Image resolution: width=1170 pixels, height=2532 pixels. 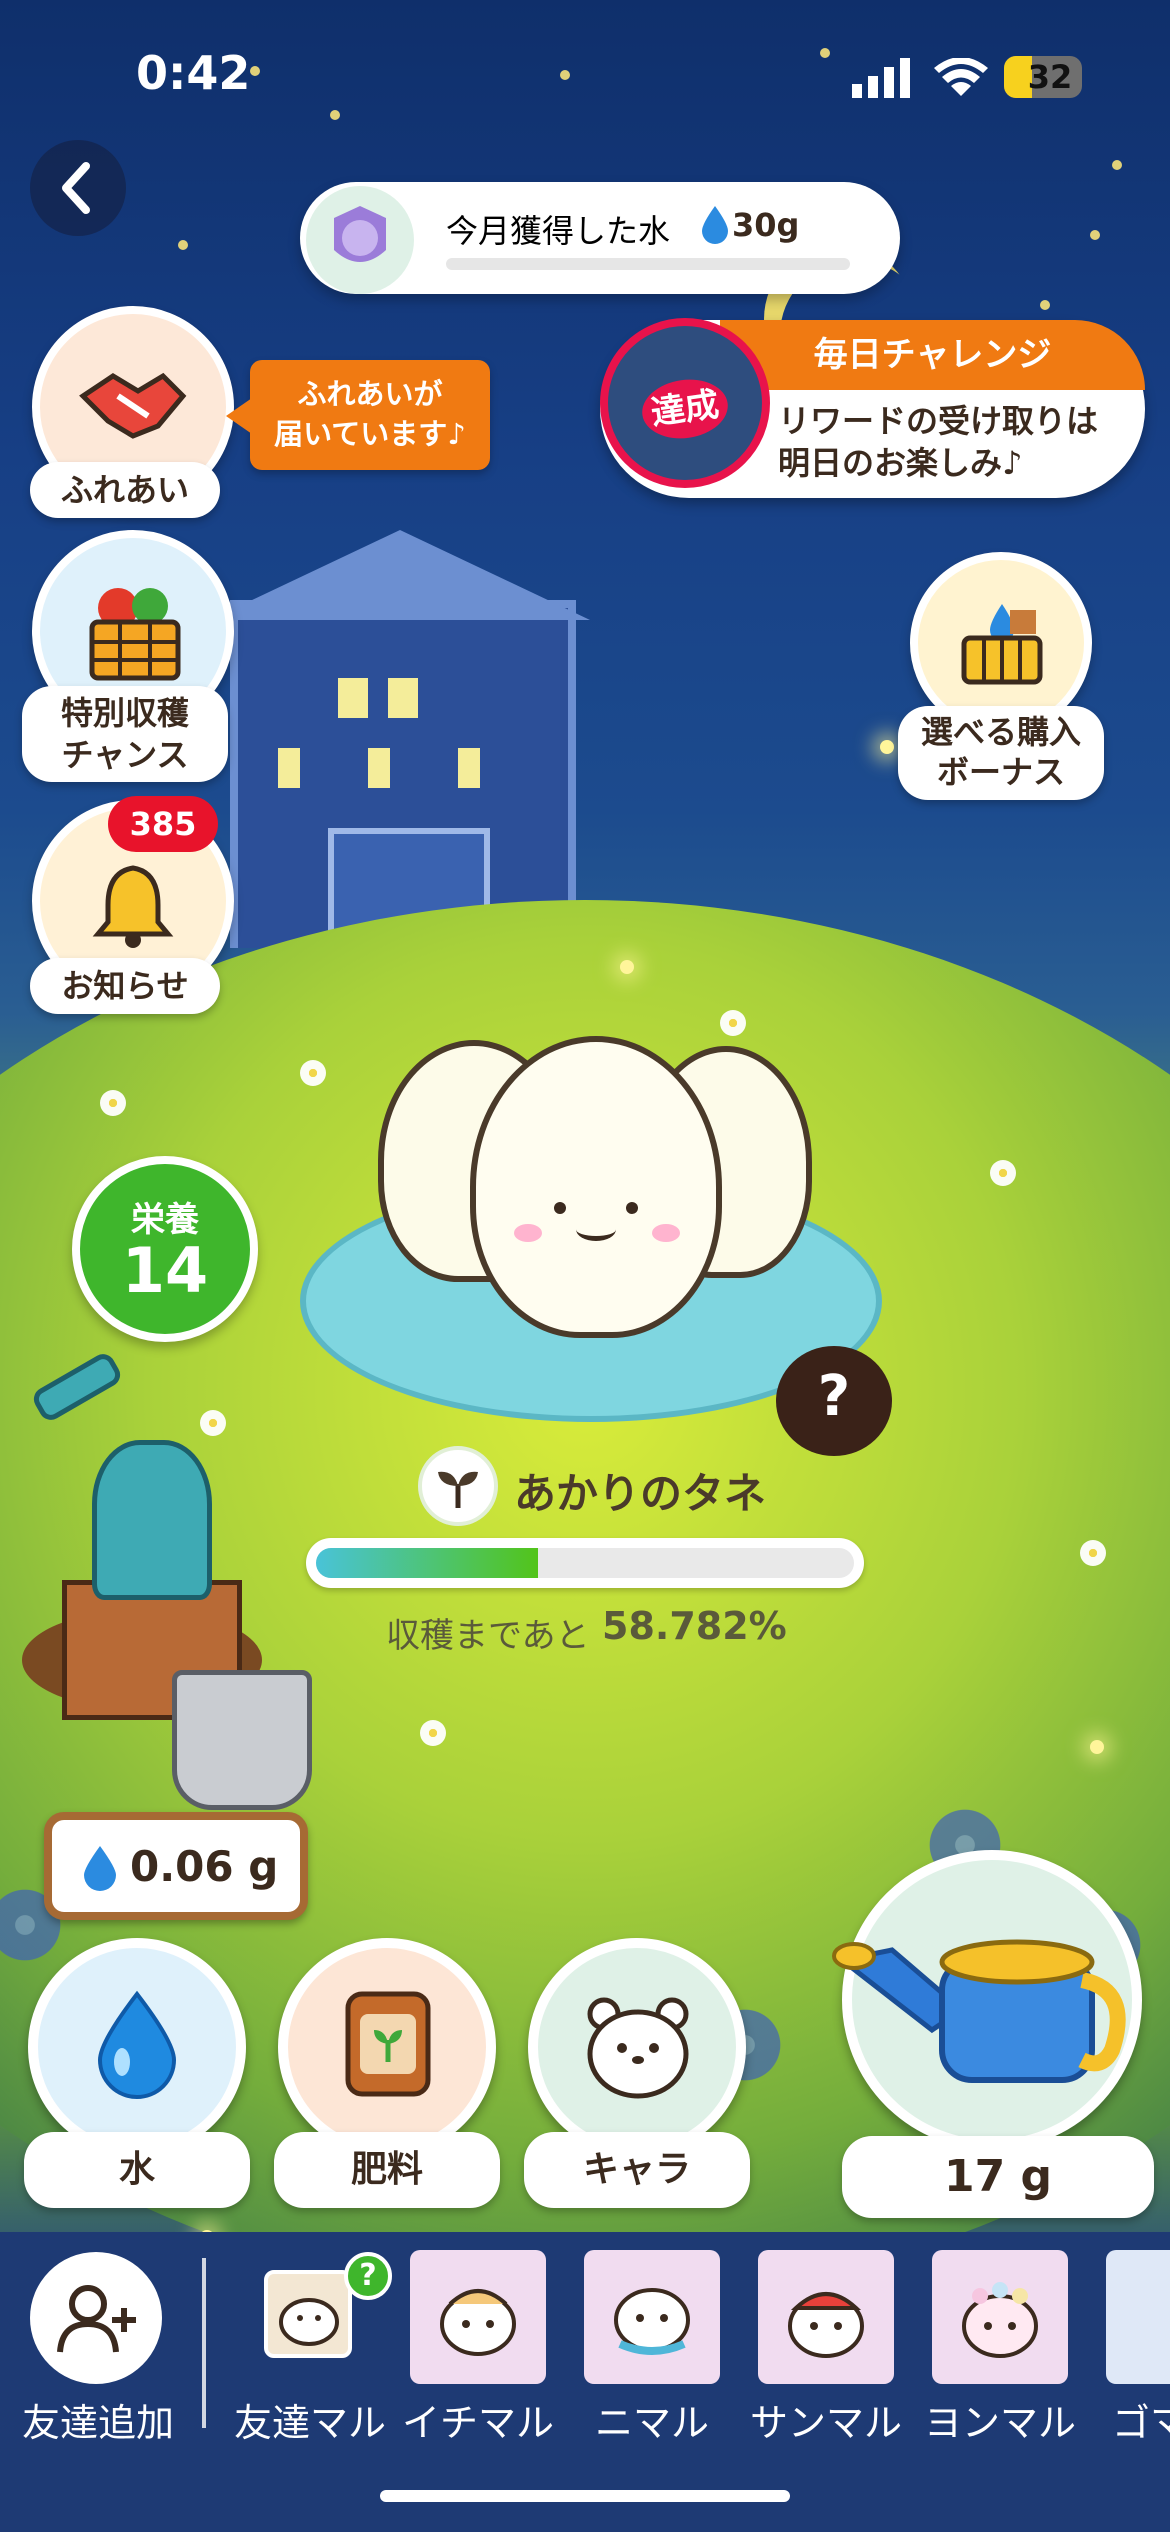 What do you see at coordinates (694, 1626) in the screenshot?
I see `harvest-remaining-value: 58.782%` at bounding box center [694, 1626].